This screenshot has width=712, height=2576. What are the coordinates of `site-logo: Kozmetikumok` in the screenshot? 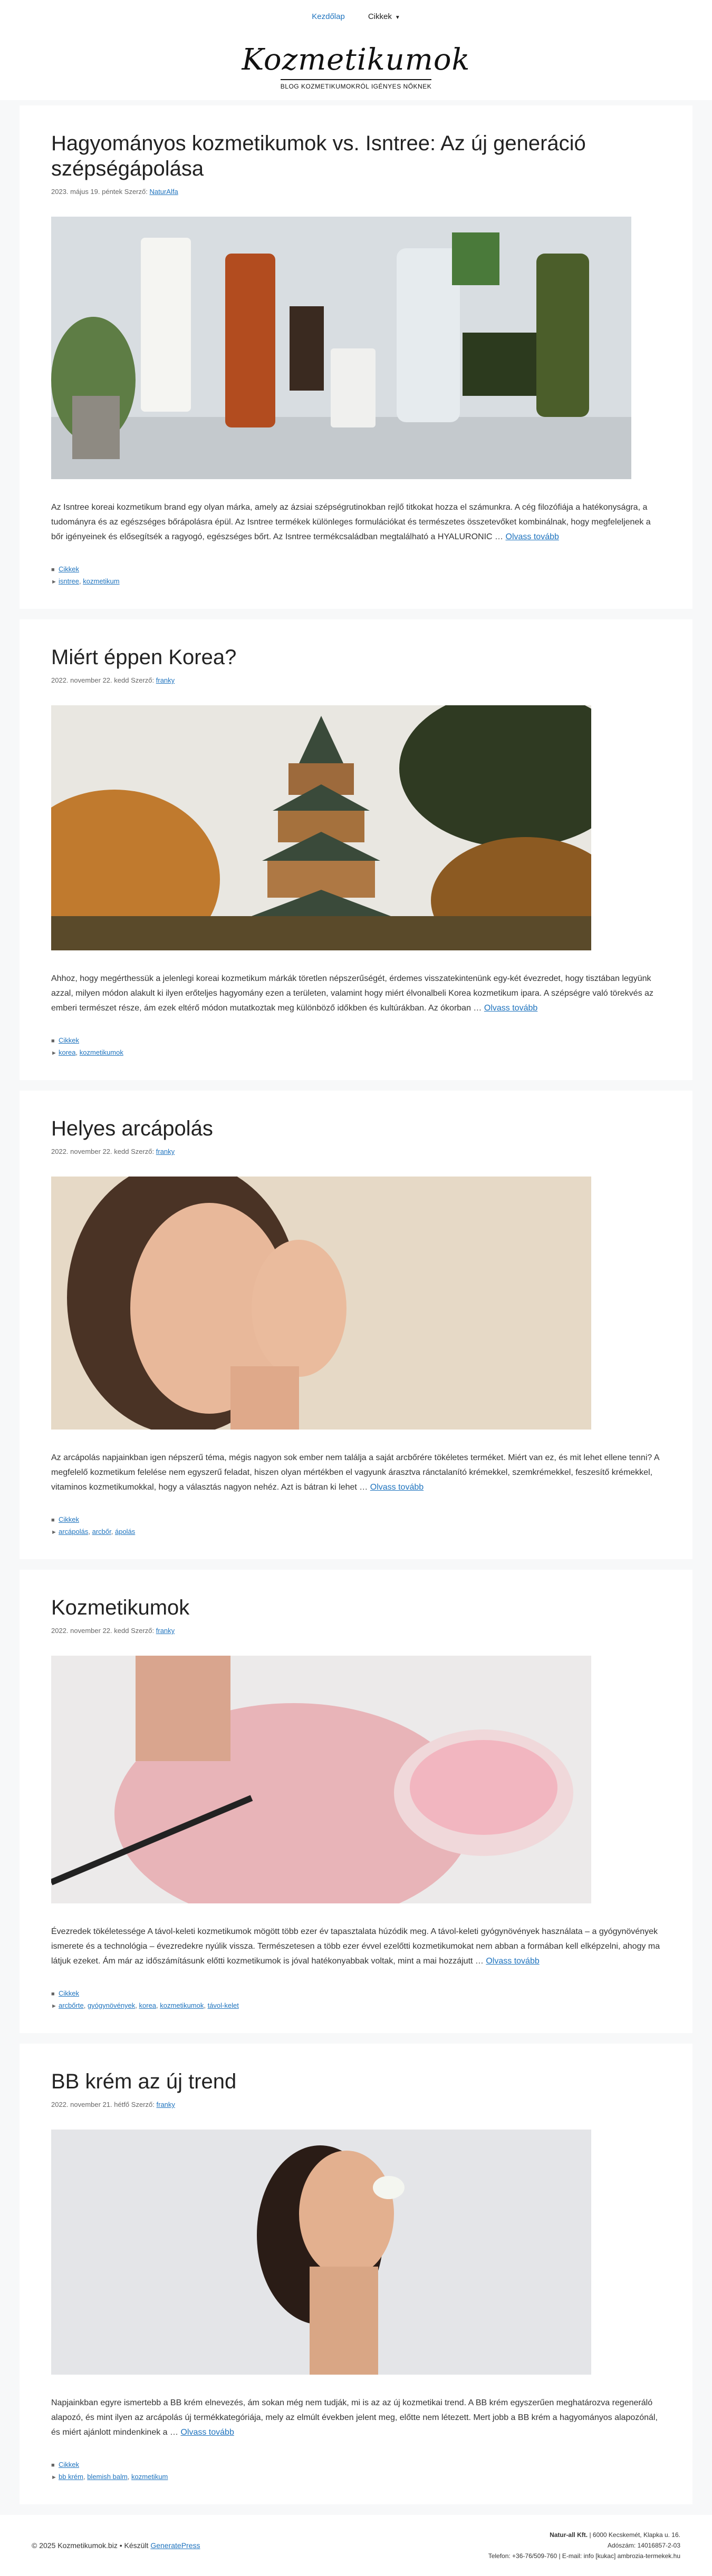 It's located at (356, 60).